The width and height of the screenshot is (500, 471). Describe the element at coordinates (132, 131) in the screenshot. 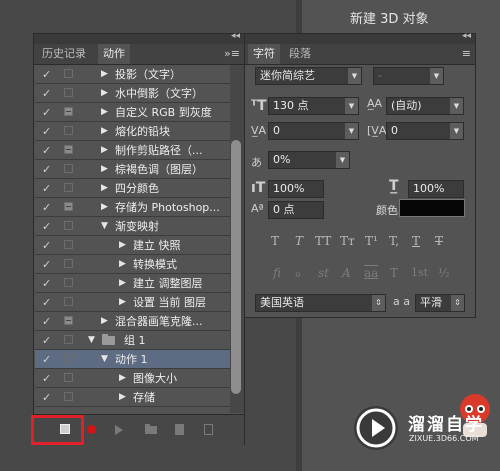

I see `action-list-item: ✓ ▶ 熔化的铅块` at that location.